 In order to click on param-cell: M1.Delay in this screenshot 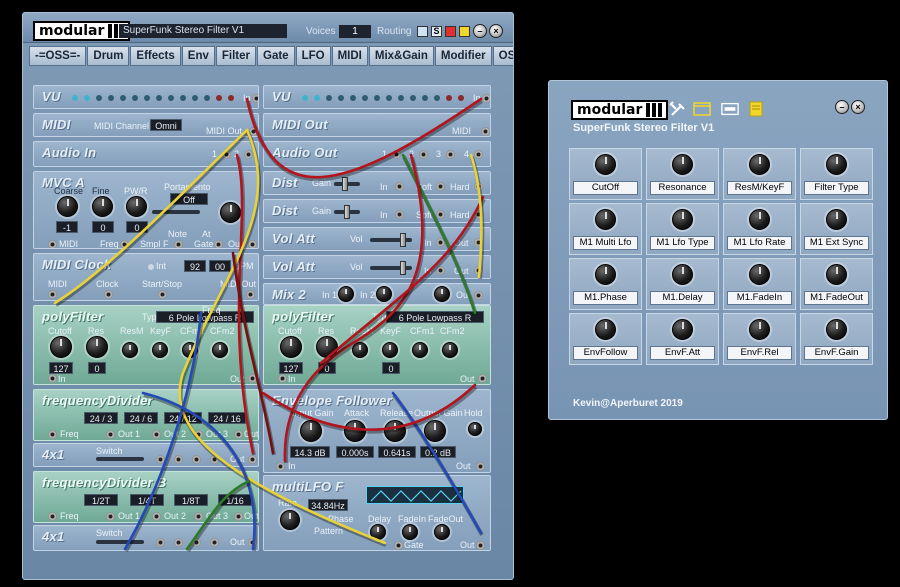, I will do `click(682, 284)`.